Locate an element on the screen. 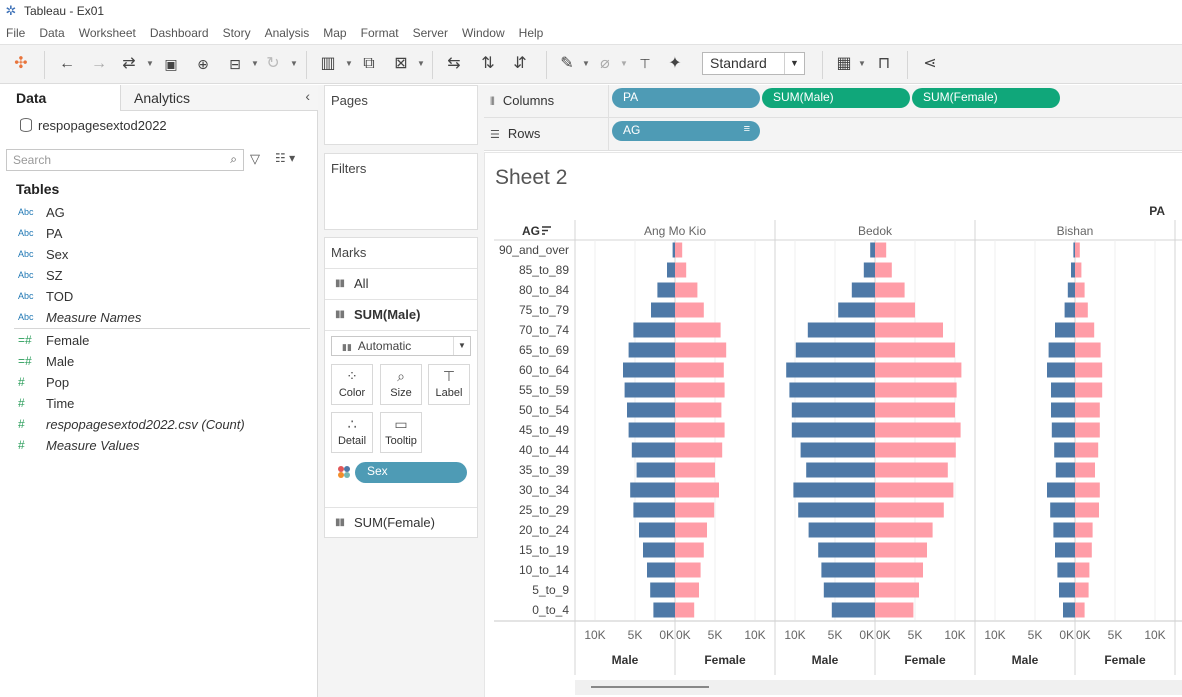 The height and width of the screenshot is (697, 1182). menu-dashboard: Dashboard is located at coordinates (179, 33).